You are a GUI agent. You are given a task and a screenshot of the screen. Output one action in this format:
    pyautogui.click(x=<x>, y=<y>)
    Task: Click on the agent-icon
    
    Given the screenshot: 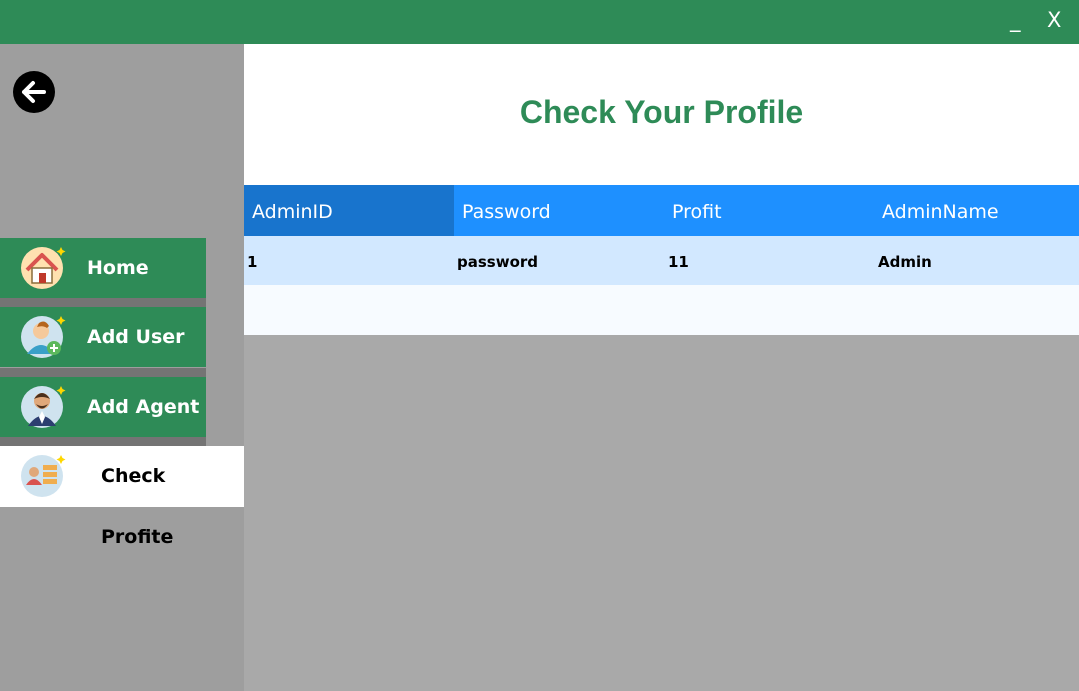 What is the action you would take?
    pyautogui.click(x=43, y=407)
    